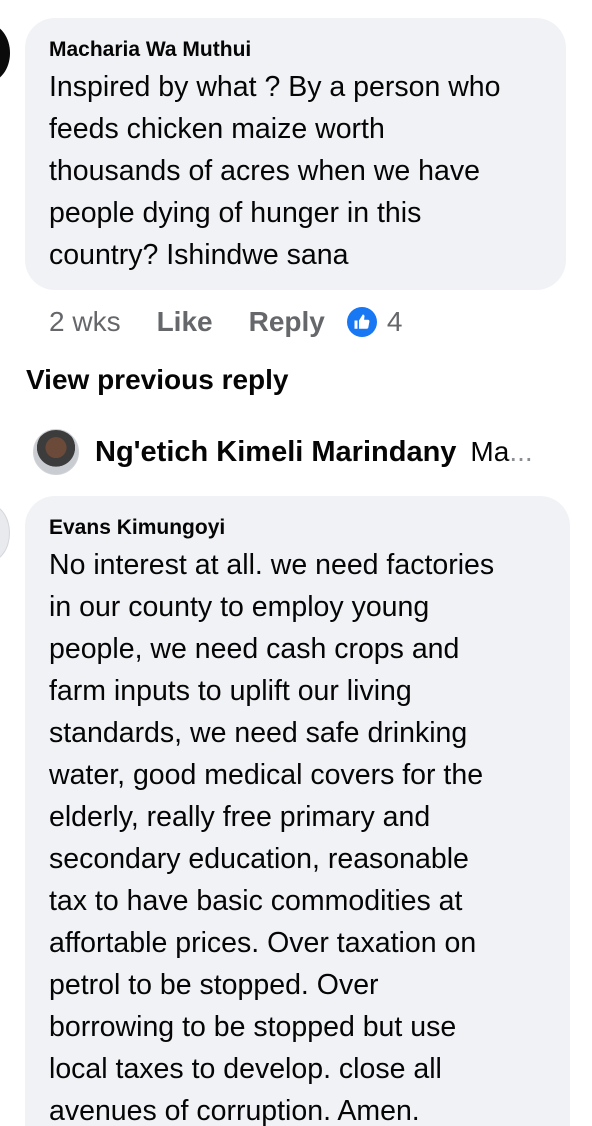 This screenshot has height=1126, width=592. I want to click on like-button: Like, so click(185, 322).